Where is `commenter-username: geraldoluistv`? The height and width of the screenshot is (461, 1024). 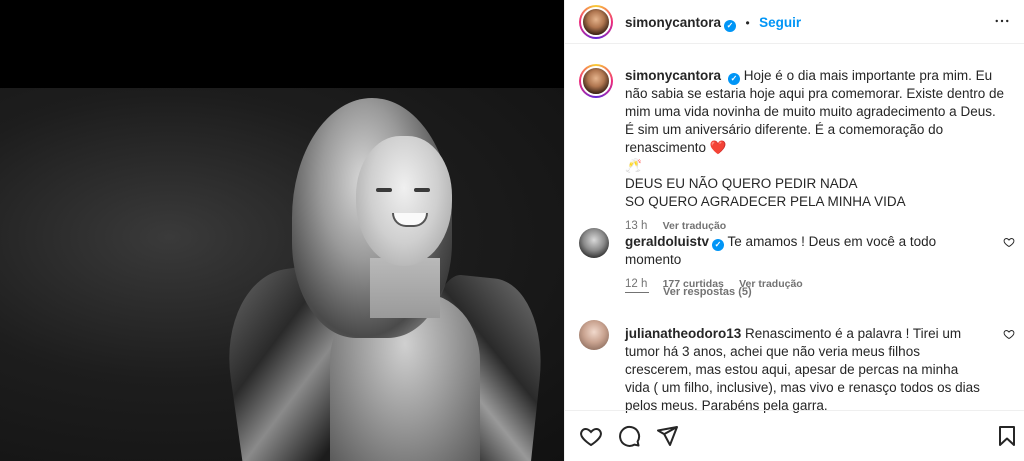
commenter-username: geraldoluistv is located at coordinates (667, 241).